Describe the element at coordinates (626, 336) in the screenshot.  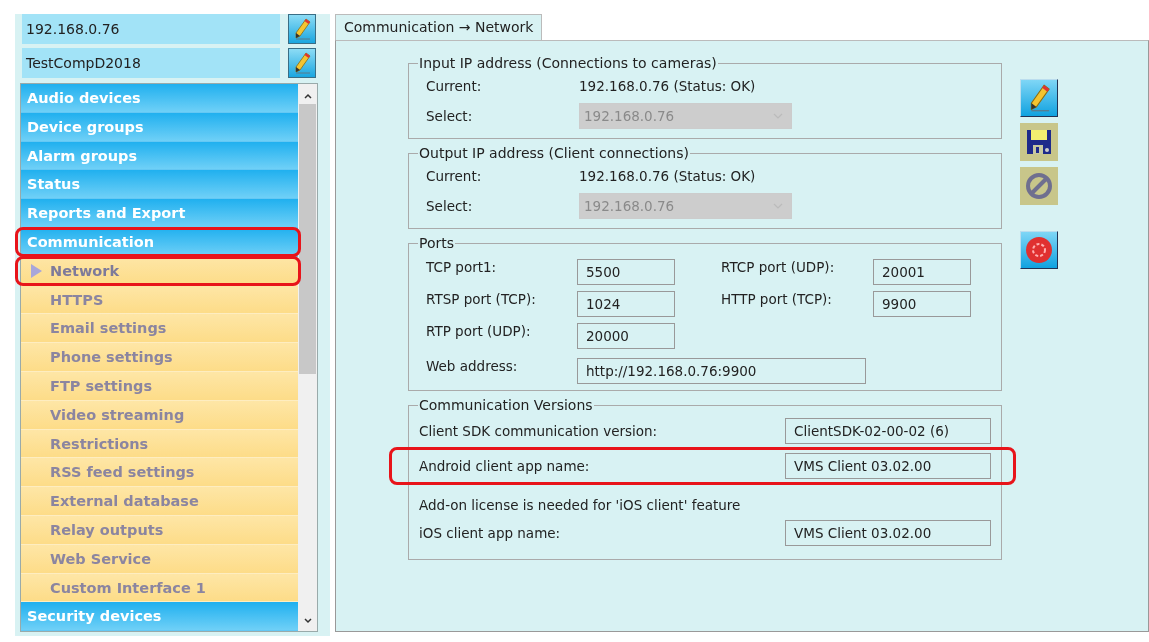
I see `port-field: 20000` at that location.